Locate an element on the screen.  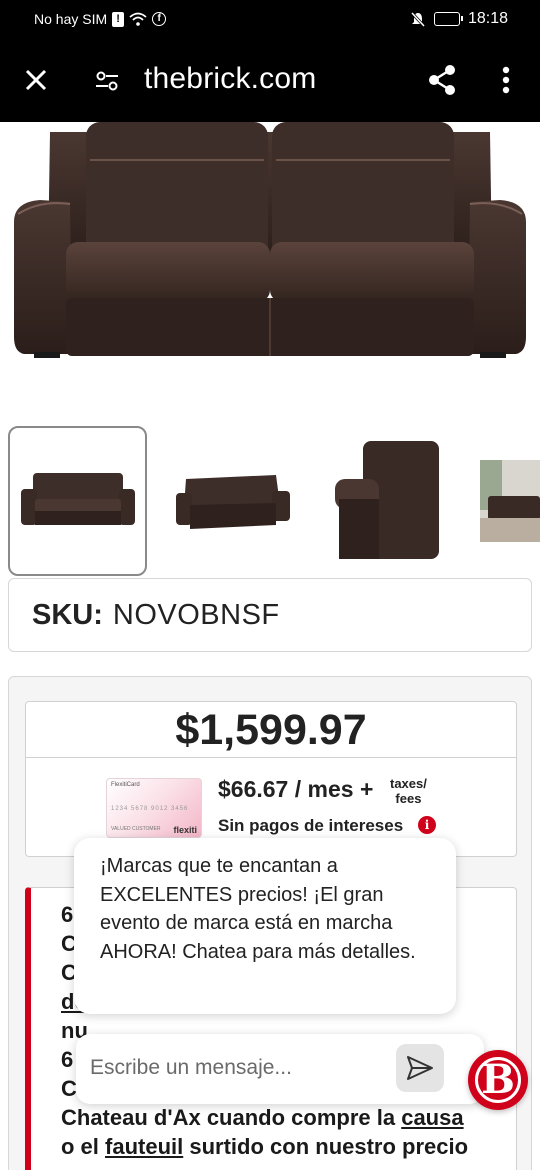
status-left: No hay SIM ! f is located at coordinates (100, 19).